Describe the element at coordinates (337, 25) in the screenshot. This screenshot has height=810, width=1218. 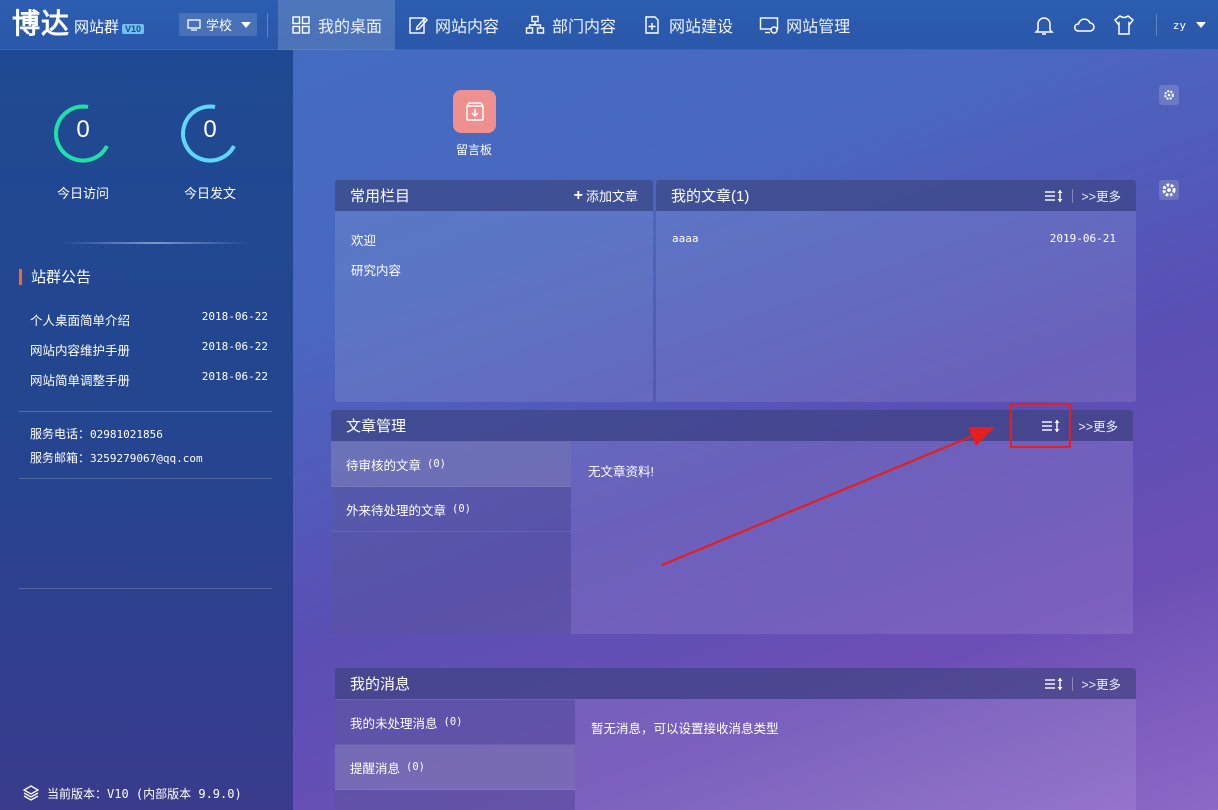
I see `nav-my-desktop: 我的桌面` at that location.